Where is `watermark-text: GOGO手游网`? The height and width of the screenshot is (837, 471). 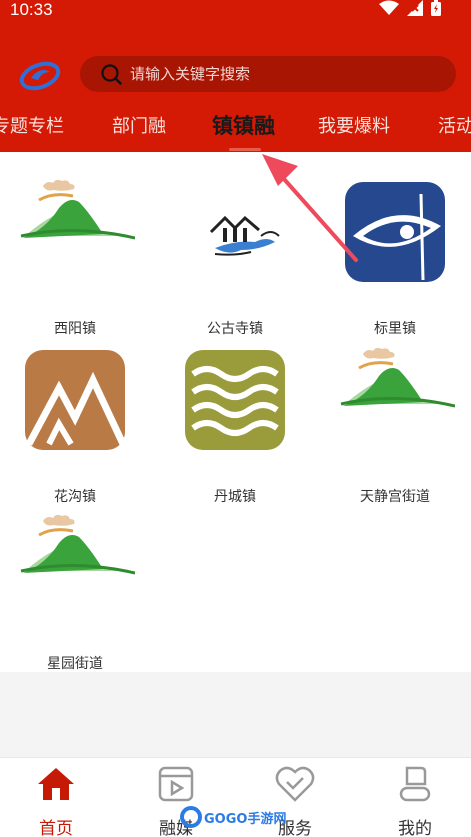 watermark-text: GOGO手游网 is located at coordinates (245, 819).